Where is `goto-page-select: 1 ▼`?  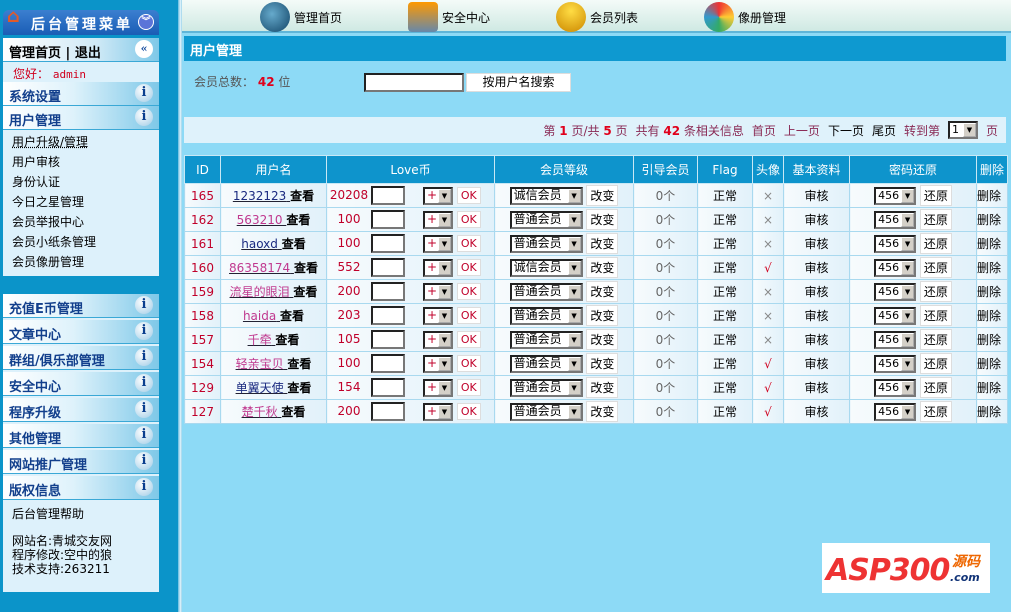 goto-page-select: 1 ▼ is located at coordinates (962, 130).